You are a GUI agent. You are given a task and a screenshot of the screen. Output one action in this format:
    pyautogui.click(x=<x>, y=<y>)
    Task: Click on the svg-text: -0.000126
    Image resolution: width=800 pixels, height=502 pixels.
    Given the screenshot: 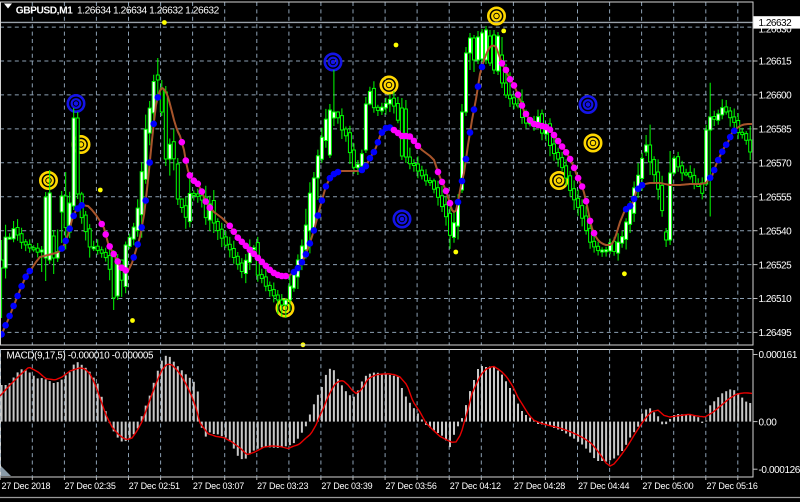 What is the action you would take?
    pyautogui.click(x=779, y=470)
    